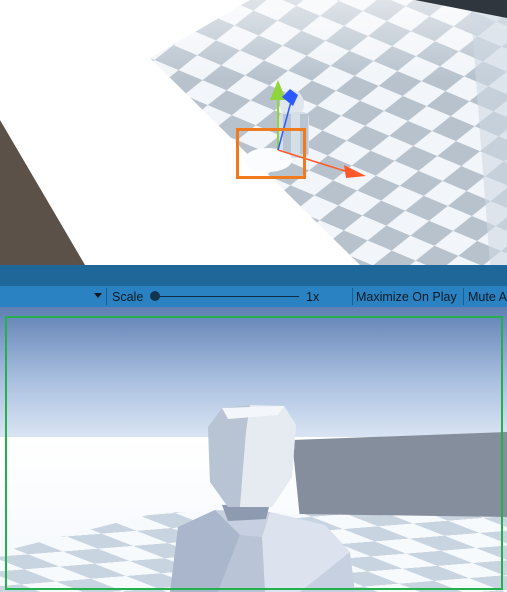 Image resolution: width=507 pixels, height=592 pixels. Describe the element at coordinates (271, 153) in the screenshot. I see `selection-highlight` at that location.